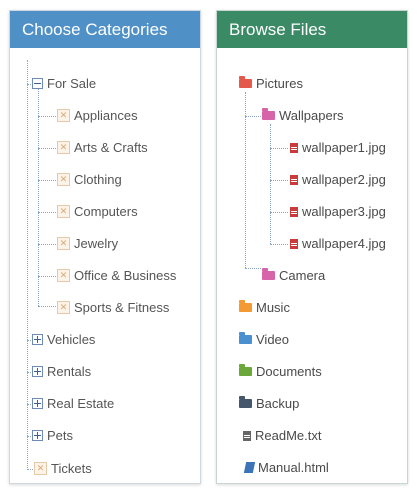  I want to click on tree-item-rentals: Rentals, so click(61, 372).